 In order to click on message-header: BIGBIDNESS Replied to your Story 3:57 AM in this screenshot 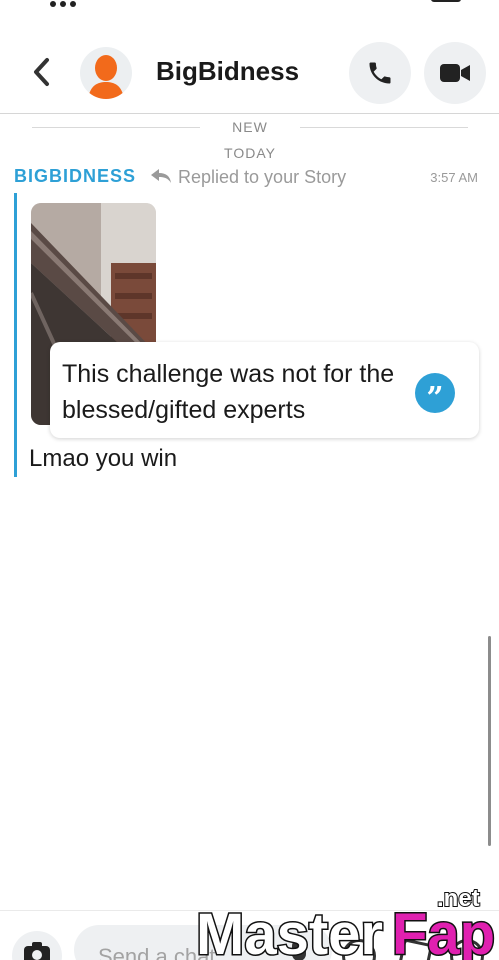, I will do `click(249, 177)`.